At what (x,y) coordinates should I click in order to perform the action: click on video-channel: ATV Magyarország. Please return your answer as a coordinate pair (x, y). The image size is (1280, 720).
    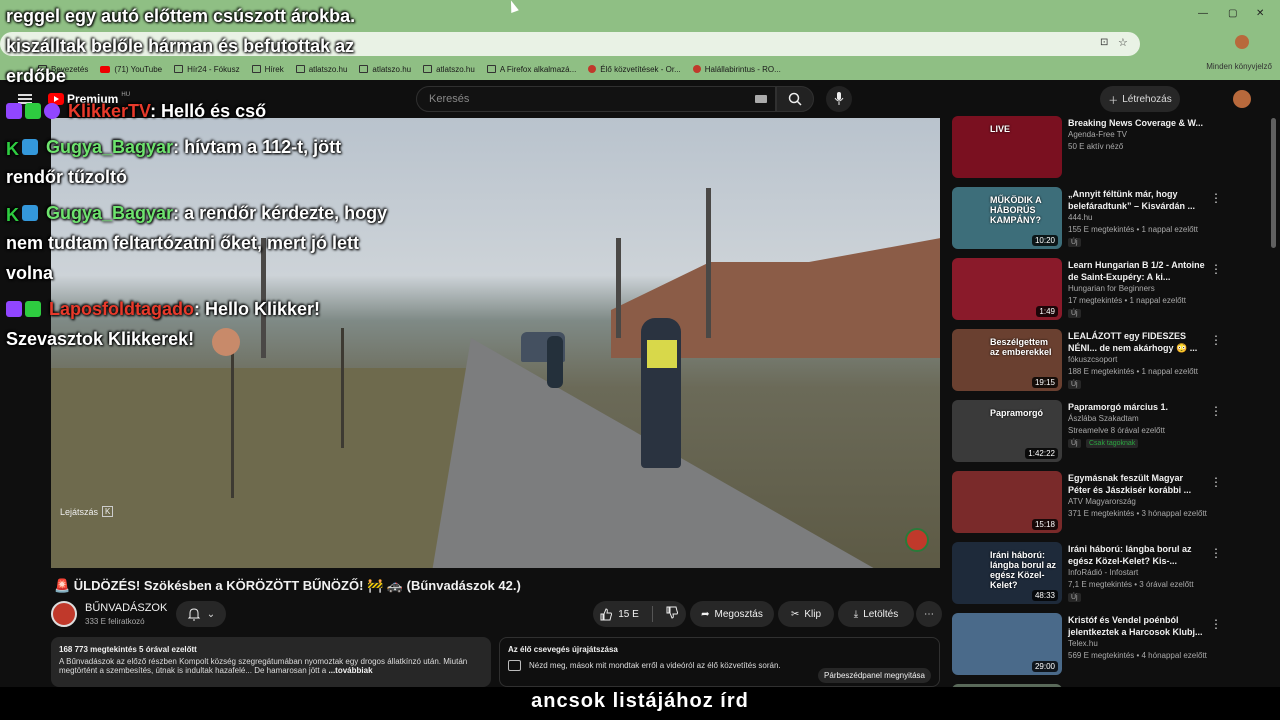
    Looking at the image, I should click on (1102, 501).